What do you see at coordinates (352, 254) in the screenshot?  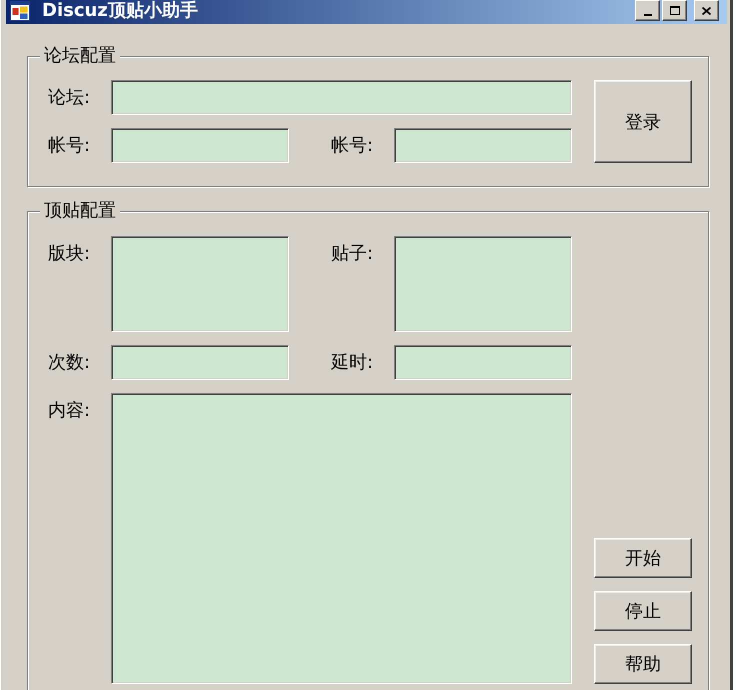 I see `field-label: 贴子:` at bounding box center [352, 254].